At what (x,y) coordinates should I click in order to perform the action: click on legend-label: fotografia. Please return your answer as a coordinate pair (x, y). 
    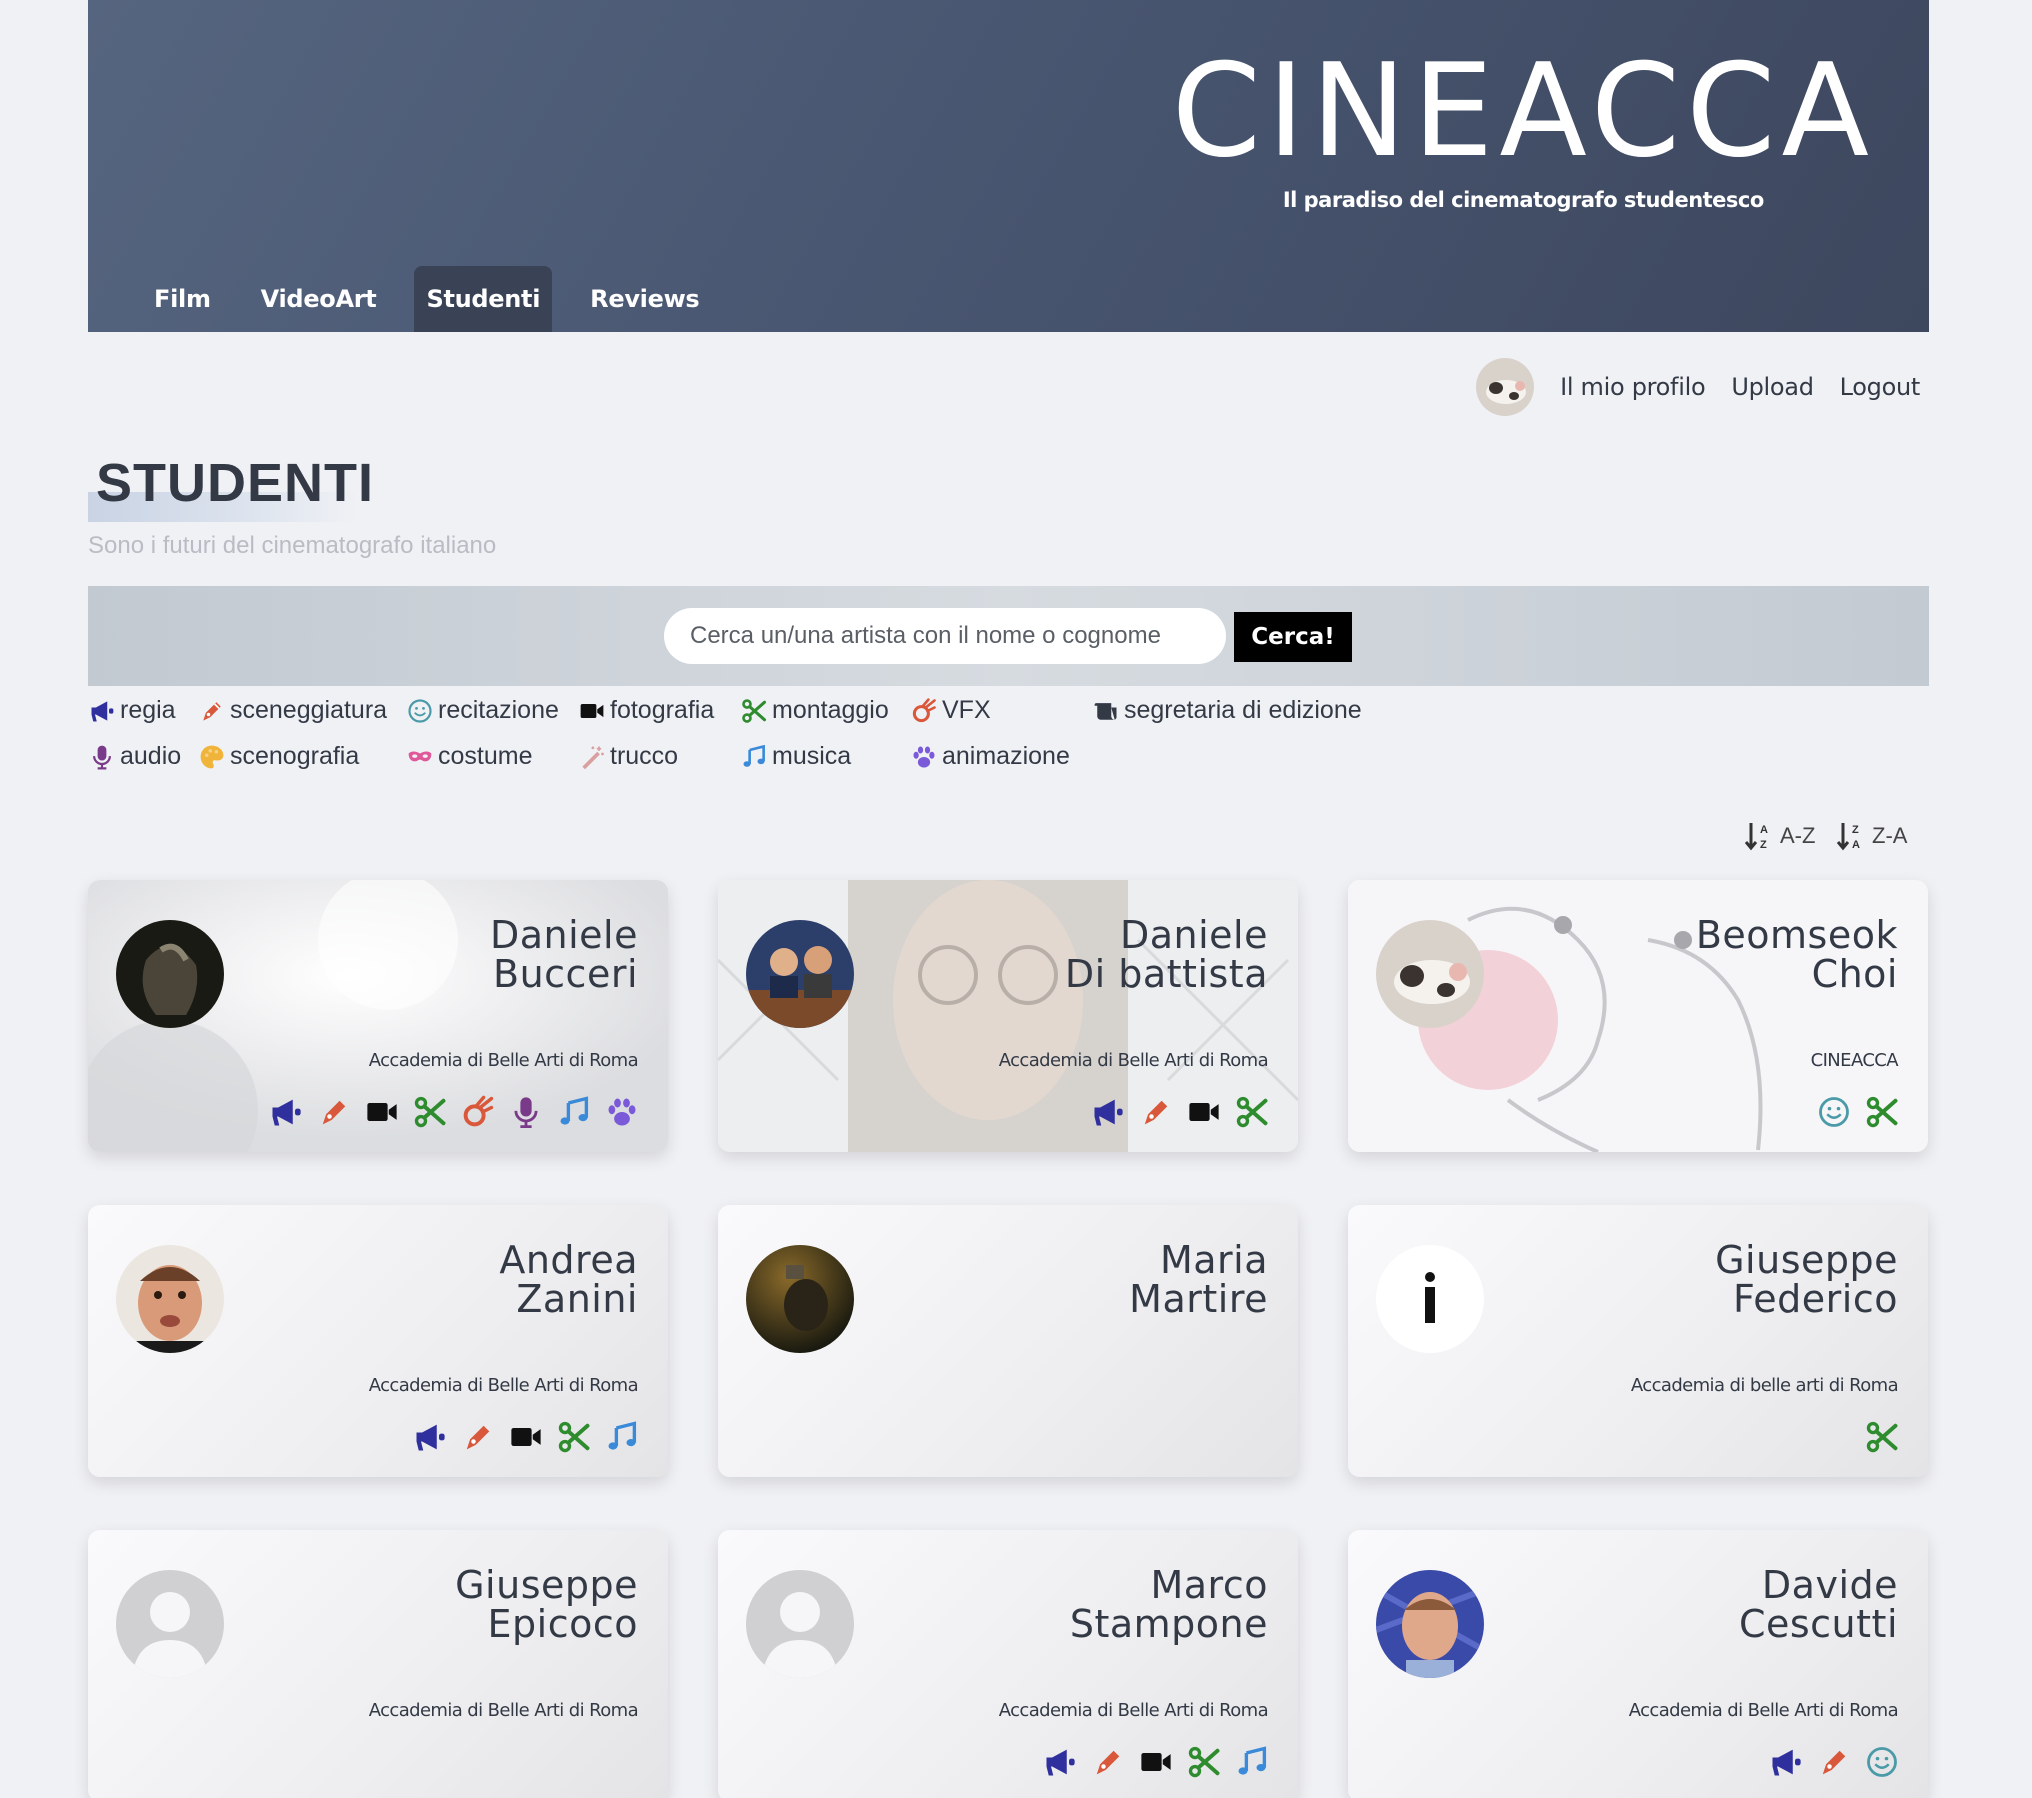
    Looking at the image, I should click on (662, 710).